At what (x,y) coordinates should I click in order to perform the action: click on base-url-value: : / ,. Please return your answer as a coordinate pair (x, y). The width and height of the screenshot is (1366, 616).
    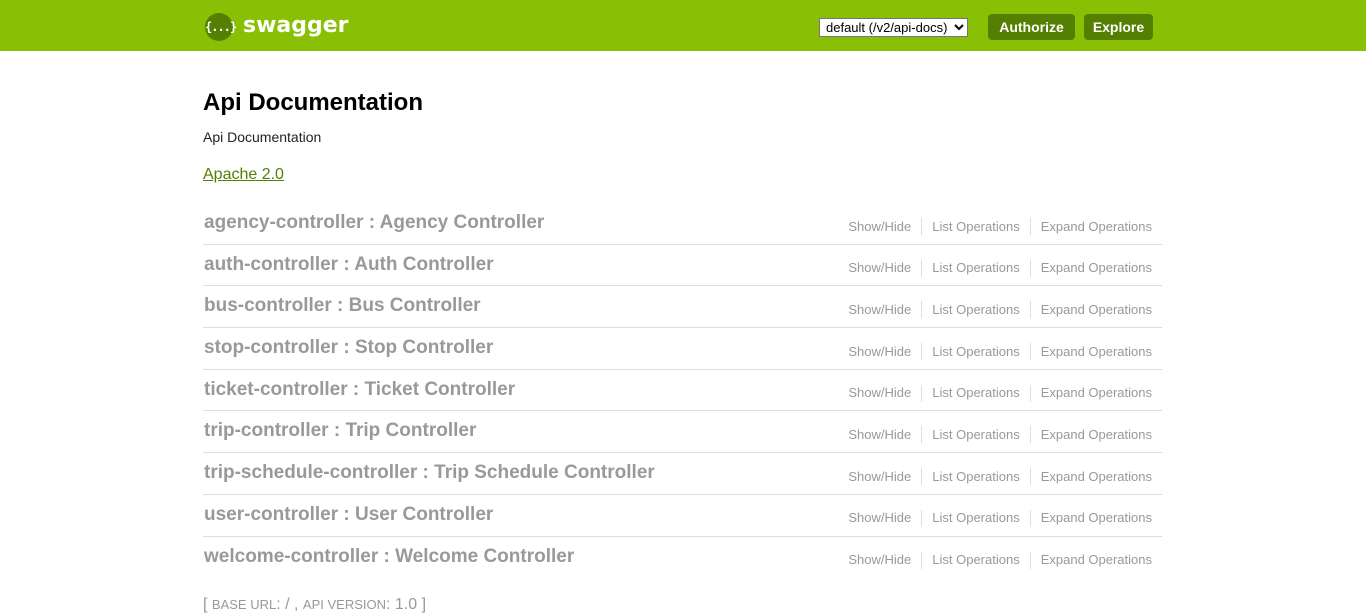
    Looking at the image, I should click on (287, 604).